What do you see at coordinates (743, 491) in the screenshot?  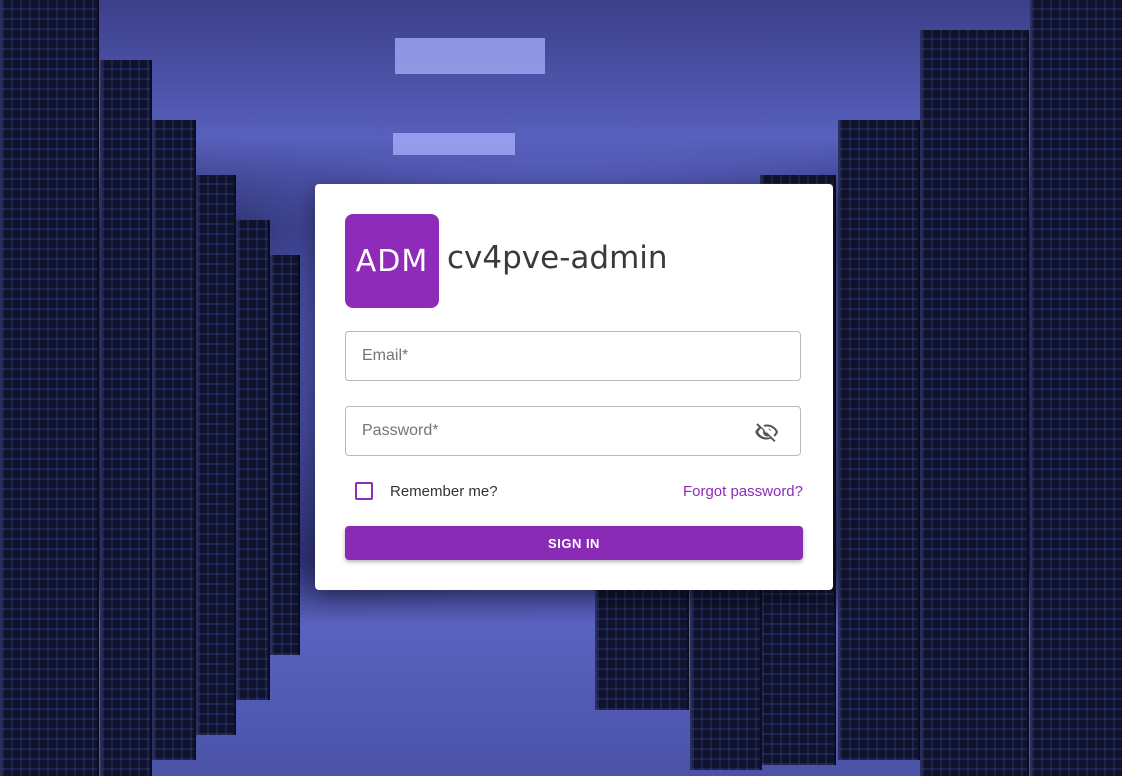 I see `forgot-password-link: Forgot password?` at bounding box center [743, 491].